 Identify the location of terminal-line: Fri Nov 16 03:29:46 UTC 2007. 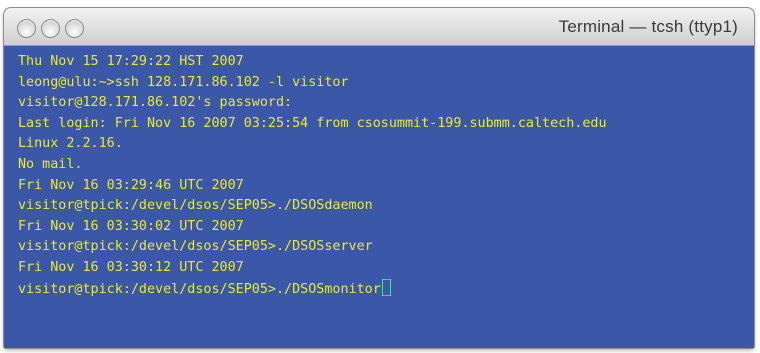
(131, 185).